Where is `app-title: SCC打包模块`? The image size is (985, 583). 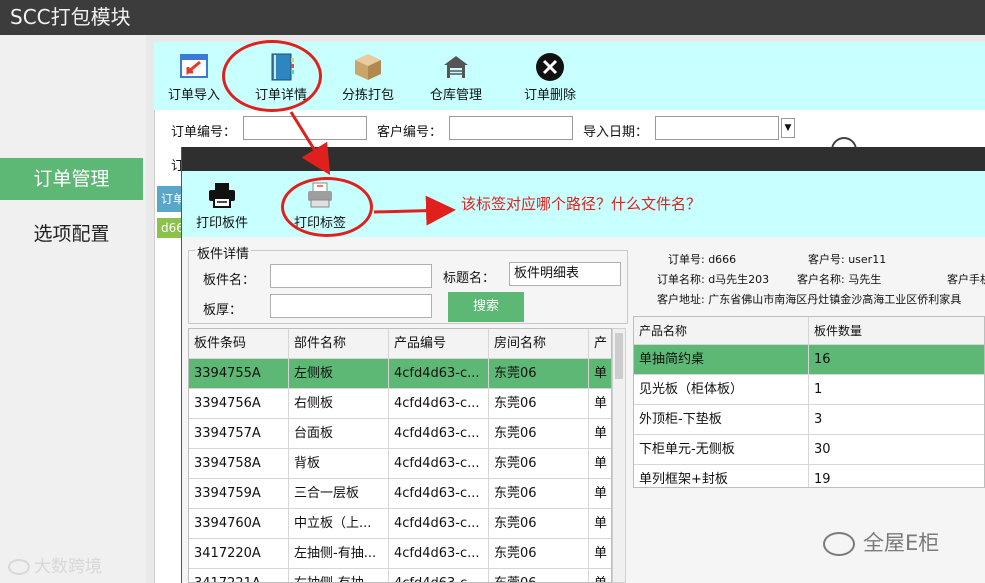
app-title: SCC打包模块 is located at coordinates (492, 17).